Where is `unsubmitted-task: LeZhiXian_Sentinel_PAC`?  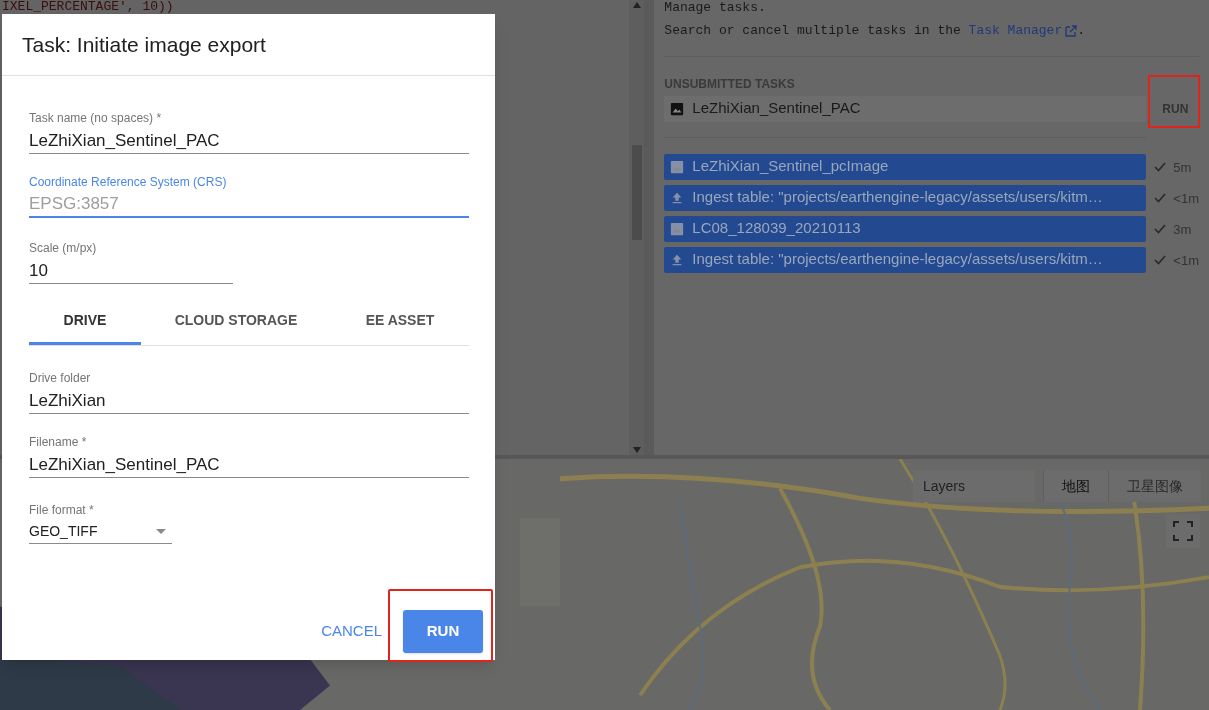 unsubmitted-task: LeZhiXian_Sentinel_PAC is located at coordinates (905, 108).